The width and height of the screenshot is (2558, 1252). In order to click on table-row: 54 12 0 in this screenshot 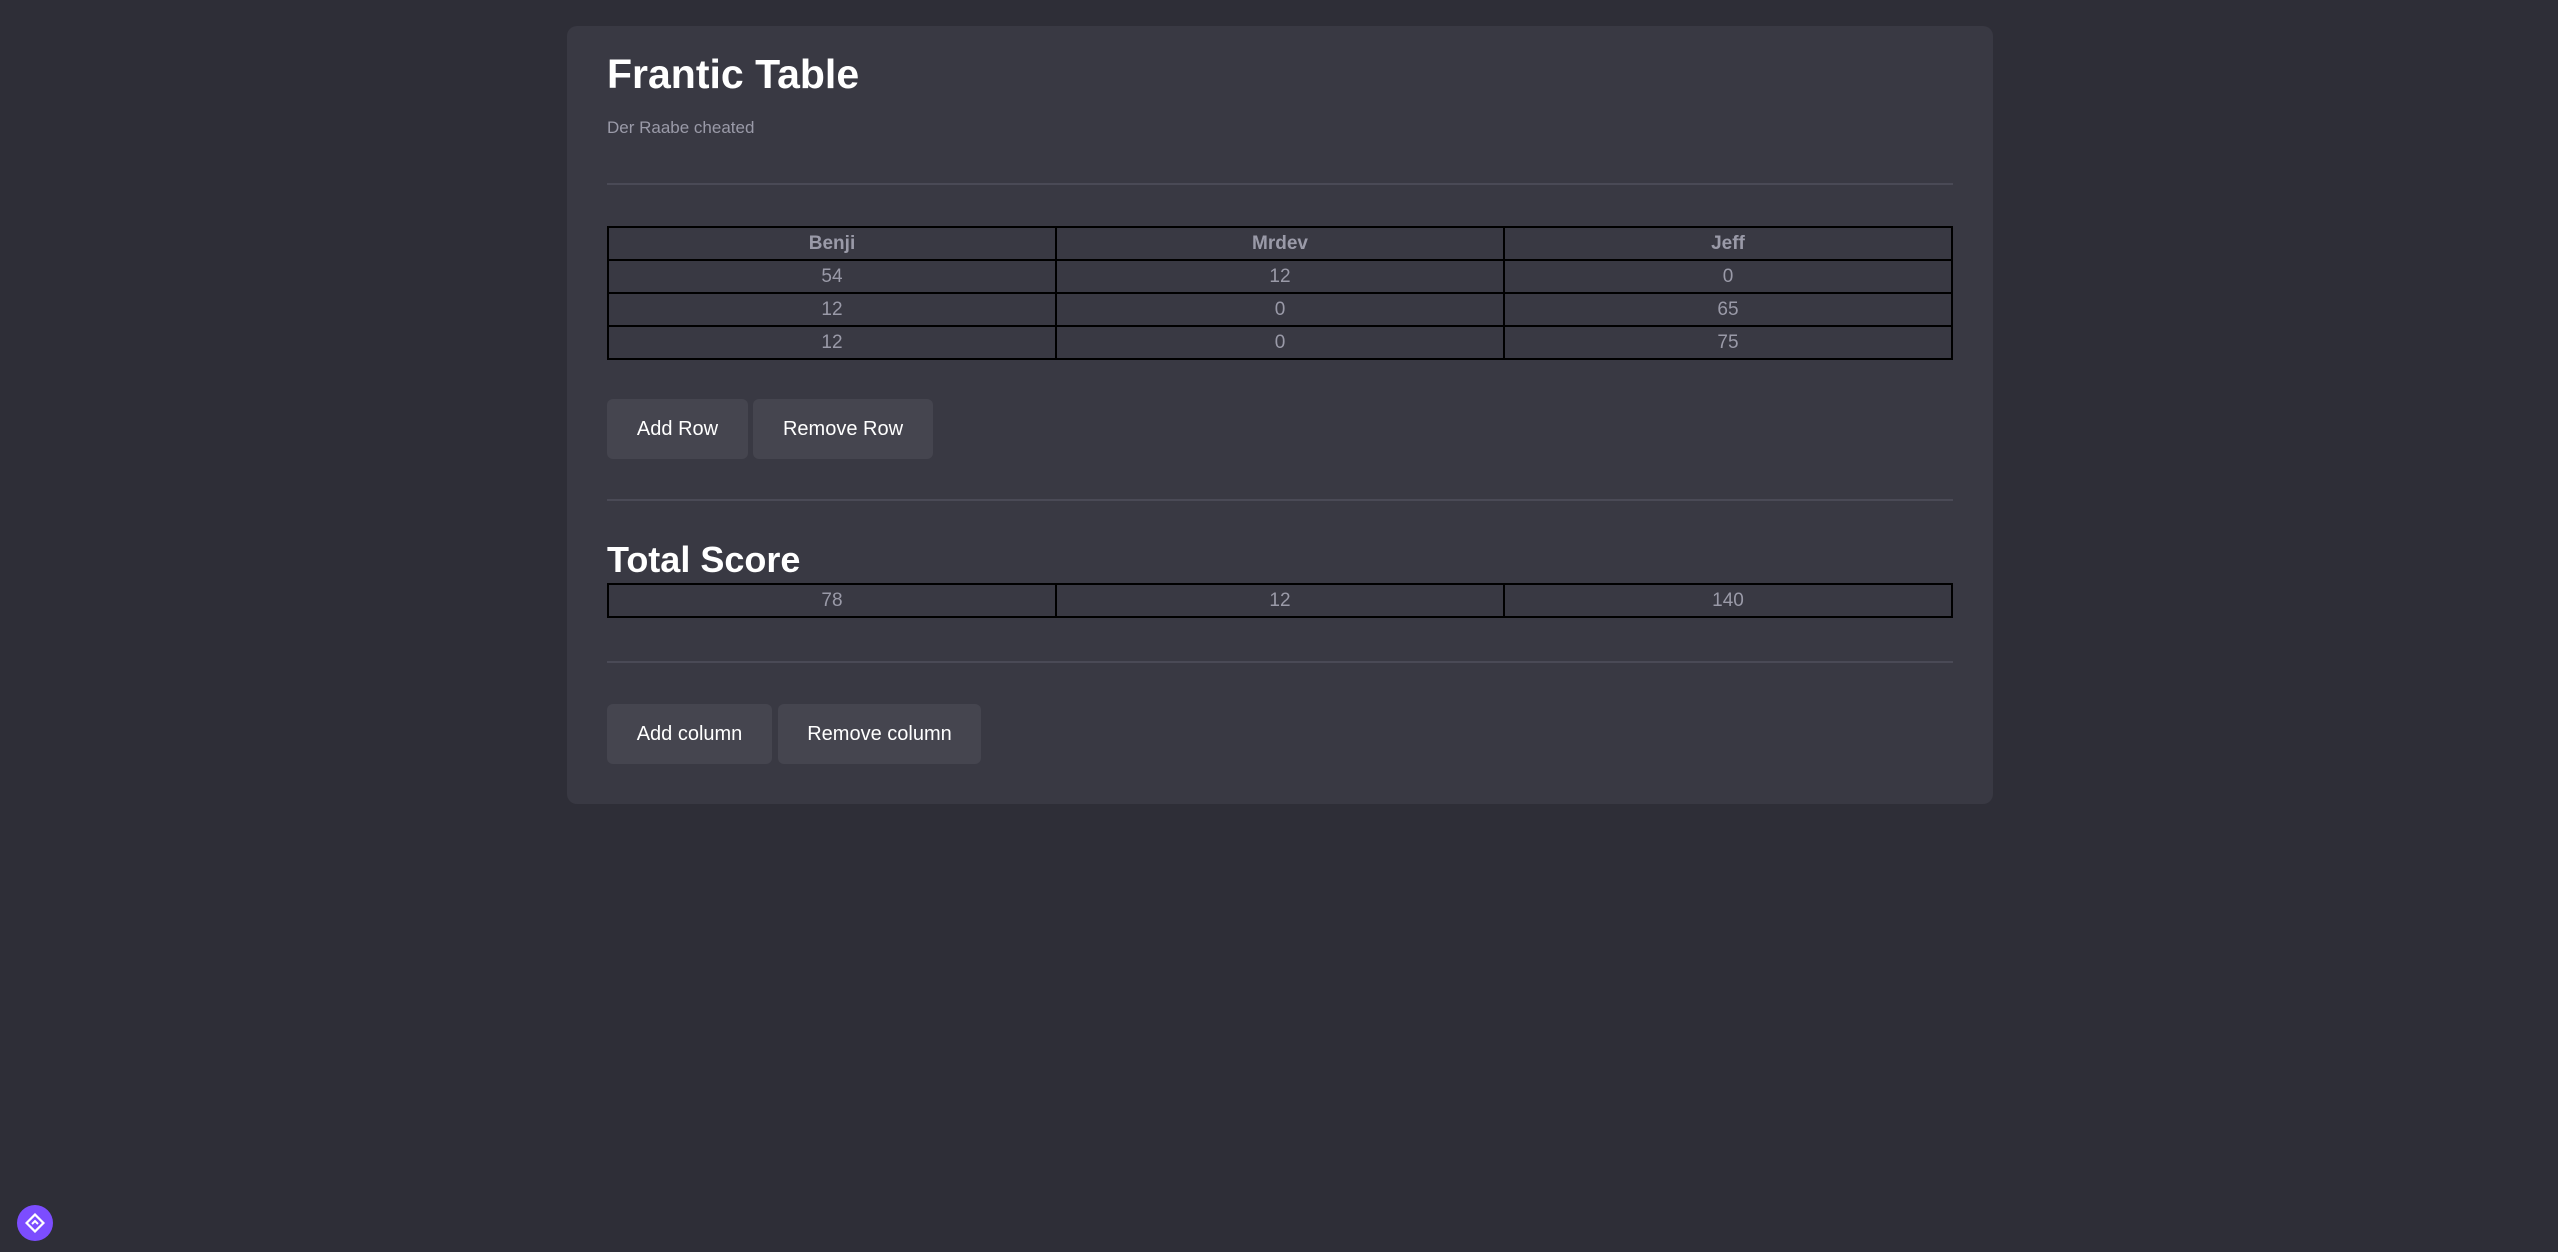, I will do `click(1280, 276)`.